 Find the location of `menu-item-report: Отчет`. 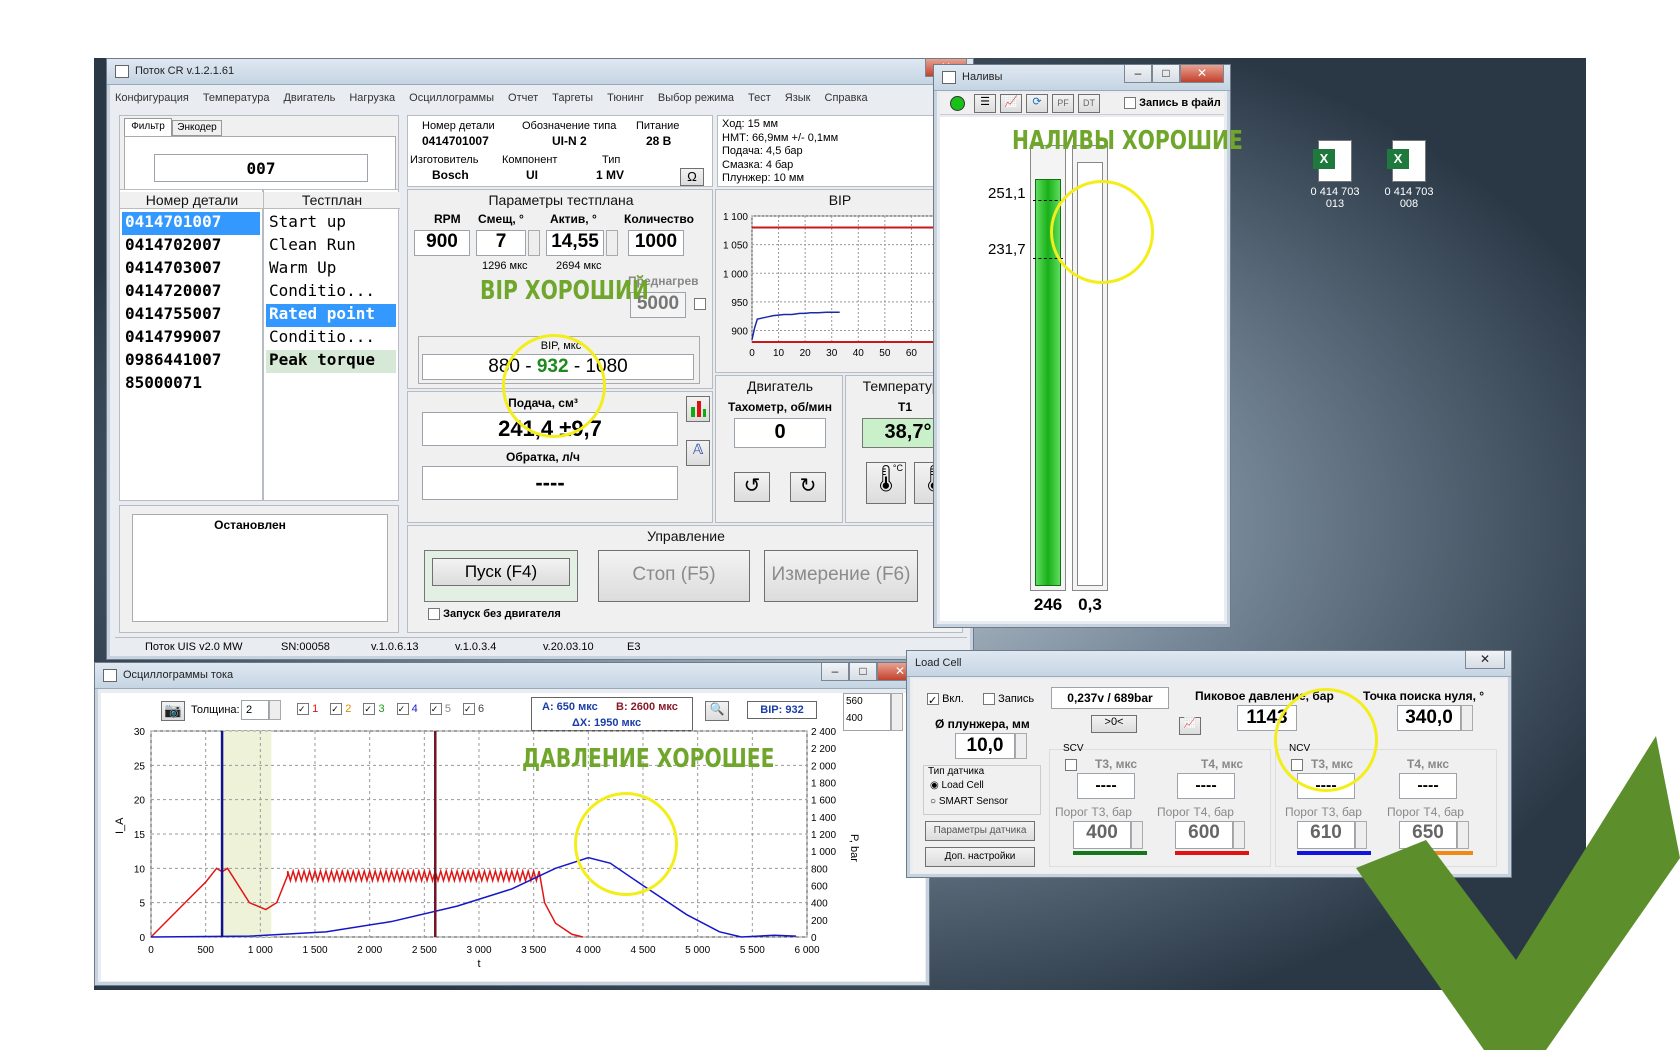

menu-item-report: Отчет is located at coordinates (523, 98).